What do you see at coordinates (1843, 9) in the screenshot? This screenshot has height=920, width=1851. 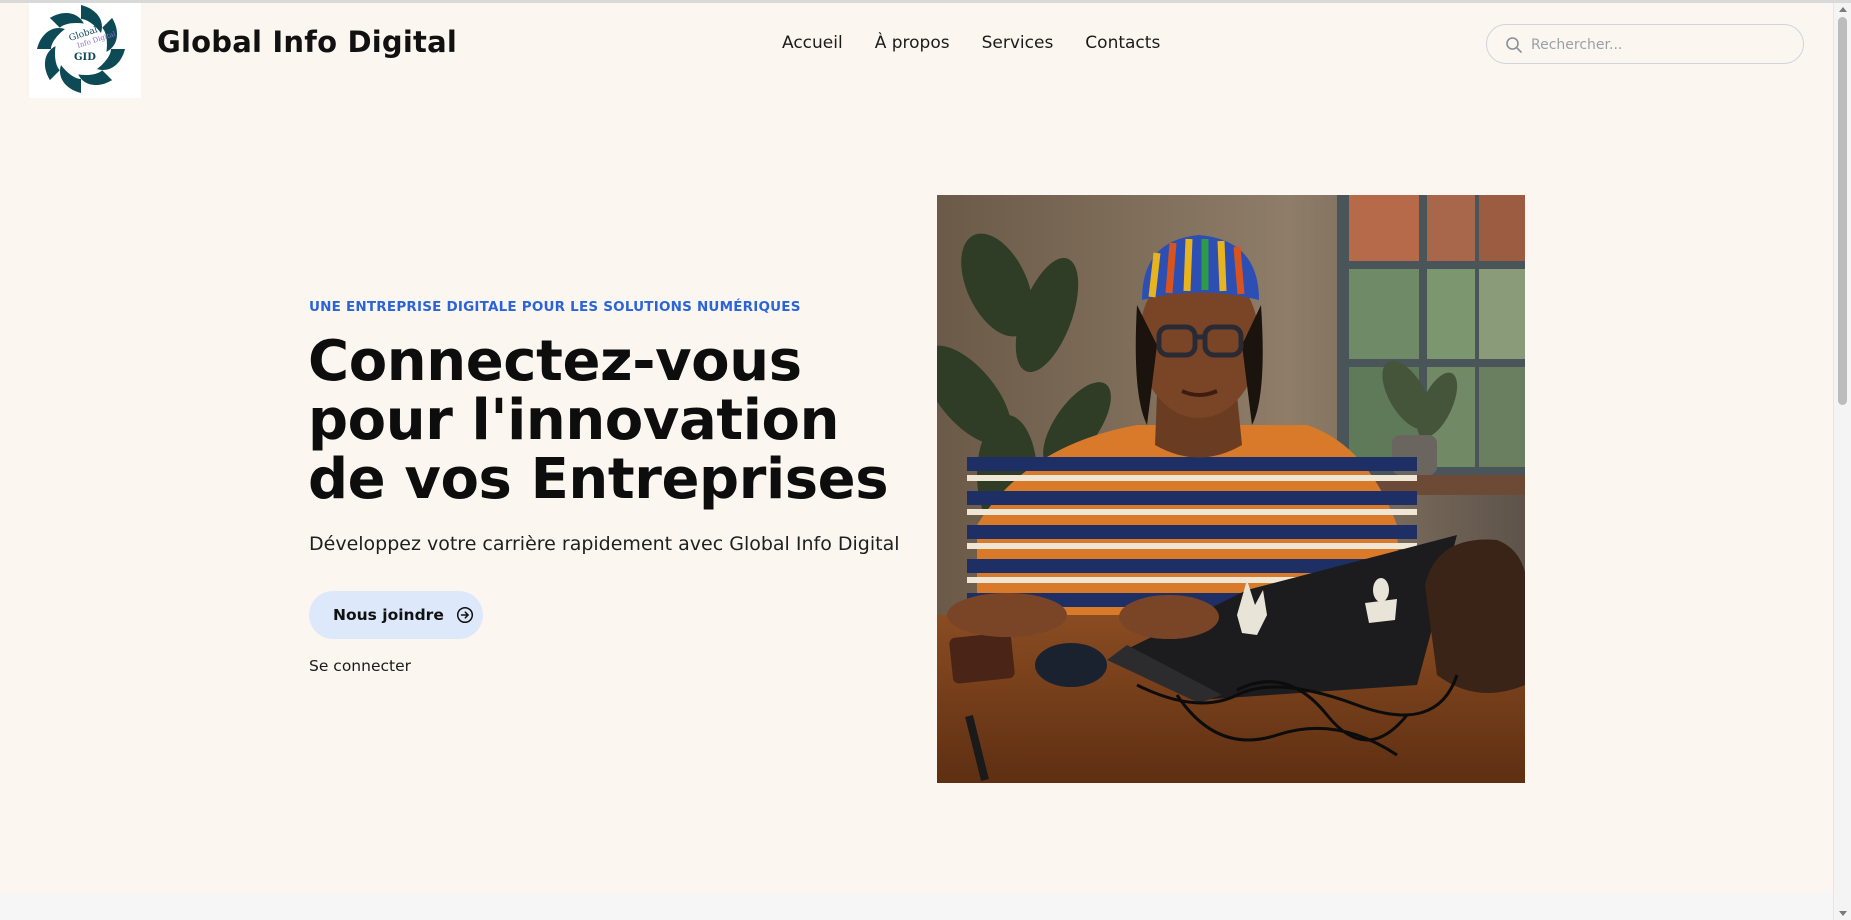 I see `scroll-up-arrow-icon` at bounding box center [1843, 9].